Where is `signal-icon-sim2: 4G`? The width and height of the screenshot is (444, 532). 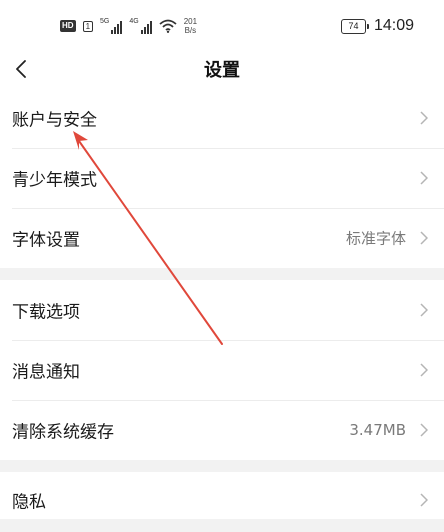
signal-icon-sim2: 4G is located at coordinates (140, 26).